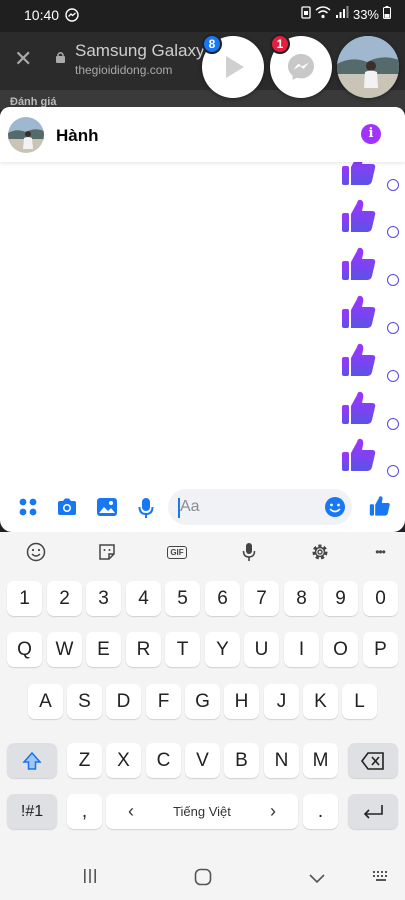  Describe the element at coordinates (380, 649) in the screenshot. I see `key-p: P` at that location.